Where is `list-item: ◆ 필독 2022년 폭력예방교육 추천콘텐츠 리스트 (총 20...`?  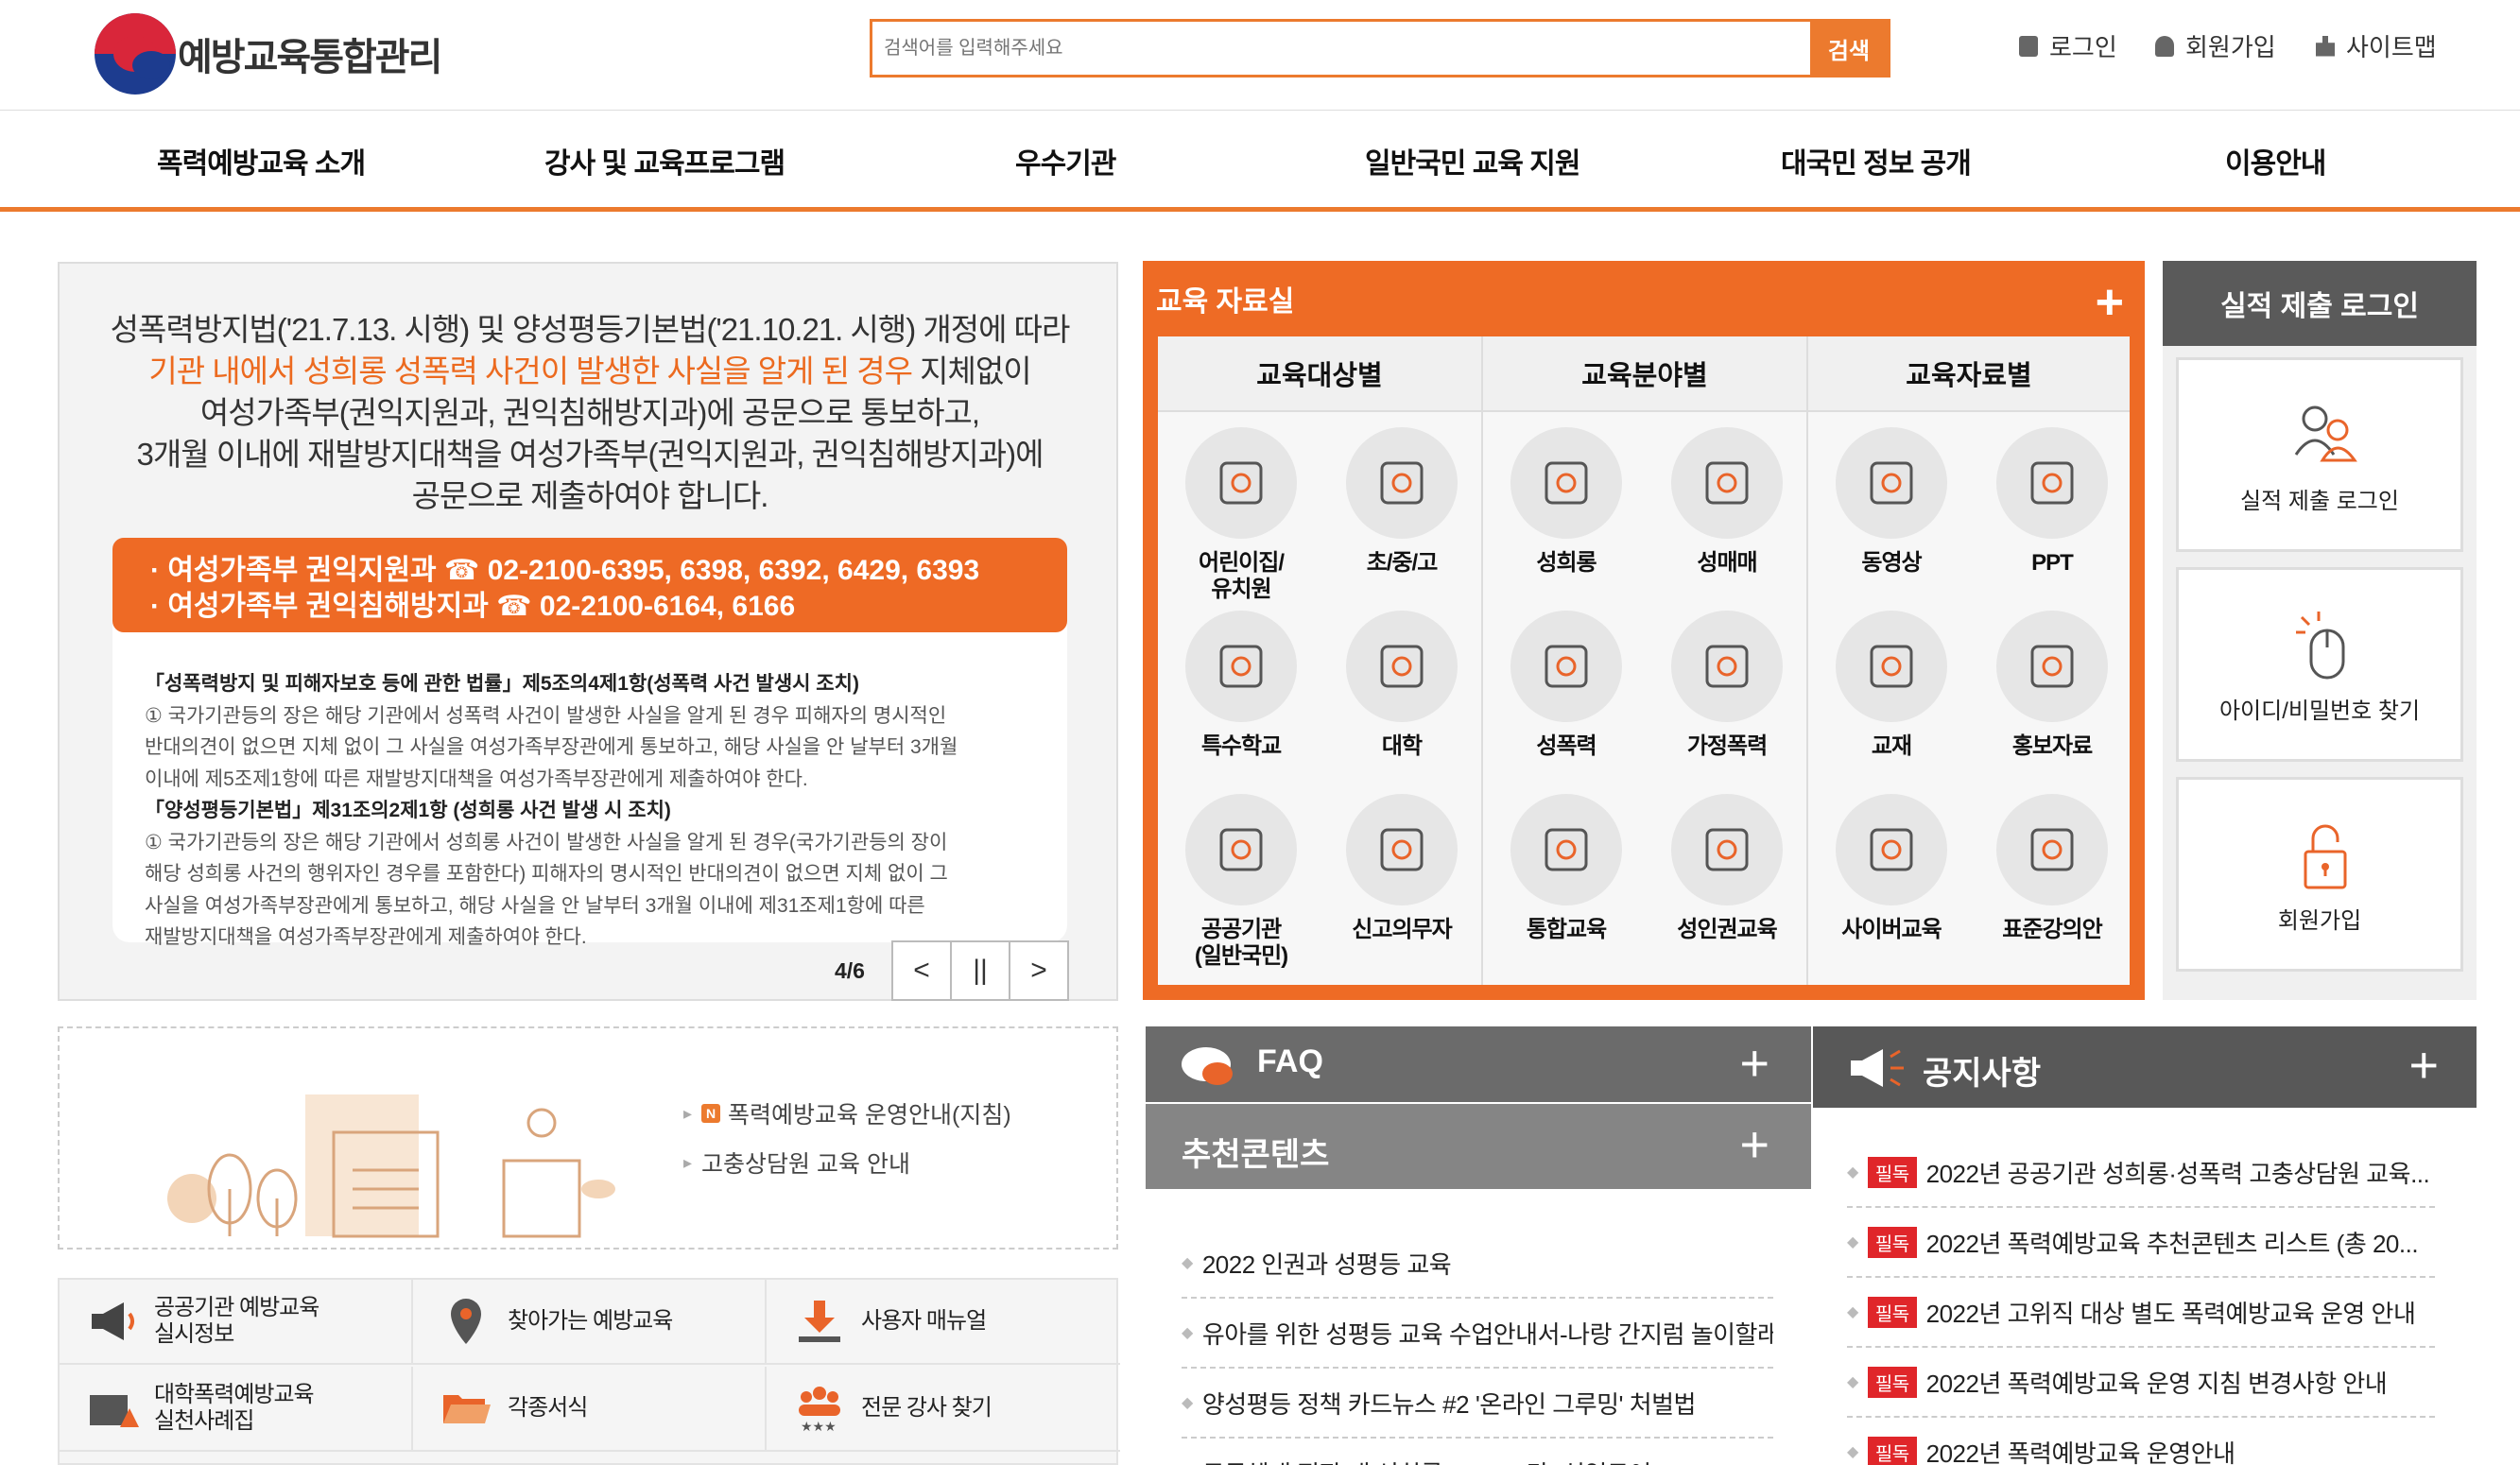
list-item: ◆ 필독 2022년 폭력예방교육 추천콘텐츠 리스트 (총 20... is located at coordinates (2141, 1243).